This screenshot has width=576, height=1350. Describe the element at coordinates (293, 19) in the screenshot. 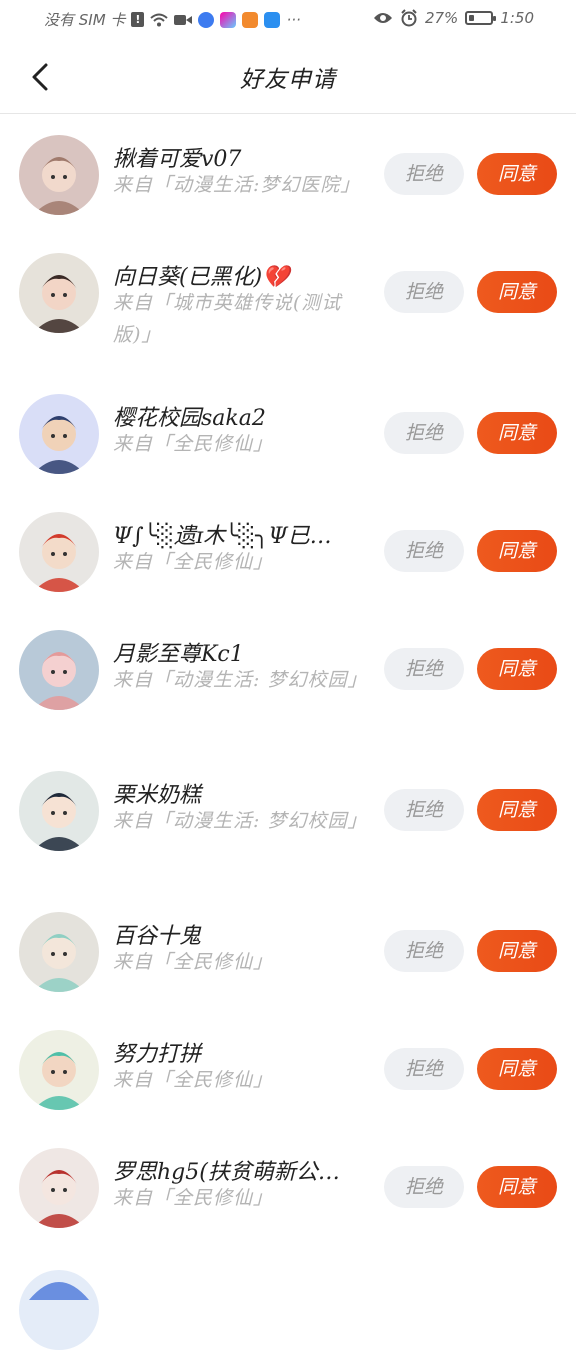

I see `more-notifications-icon: ···` at that location.